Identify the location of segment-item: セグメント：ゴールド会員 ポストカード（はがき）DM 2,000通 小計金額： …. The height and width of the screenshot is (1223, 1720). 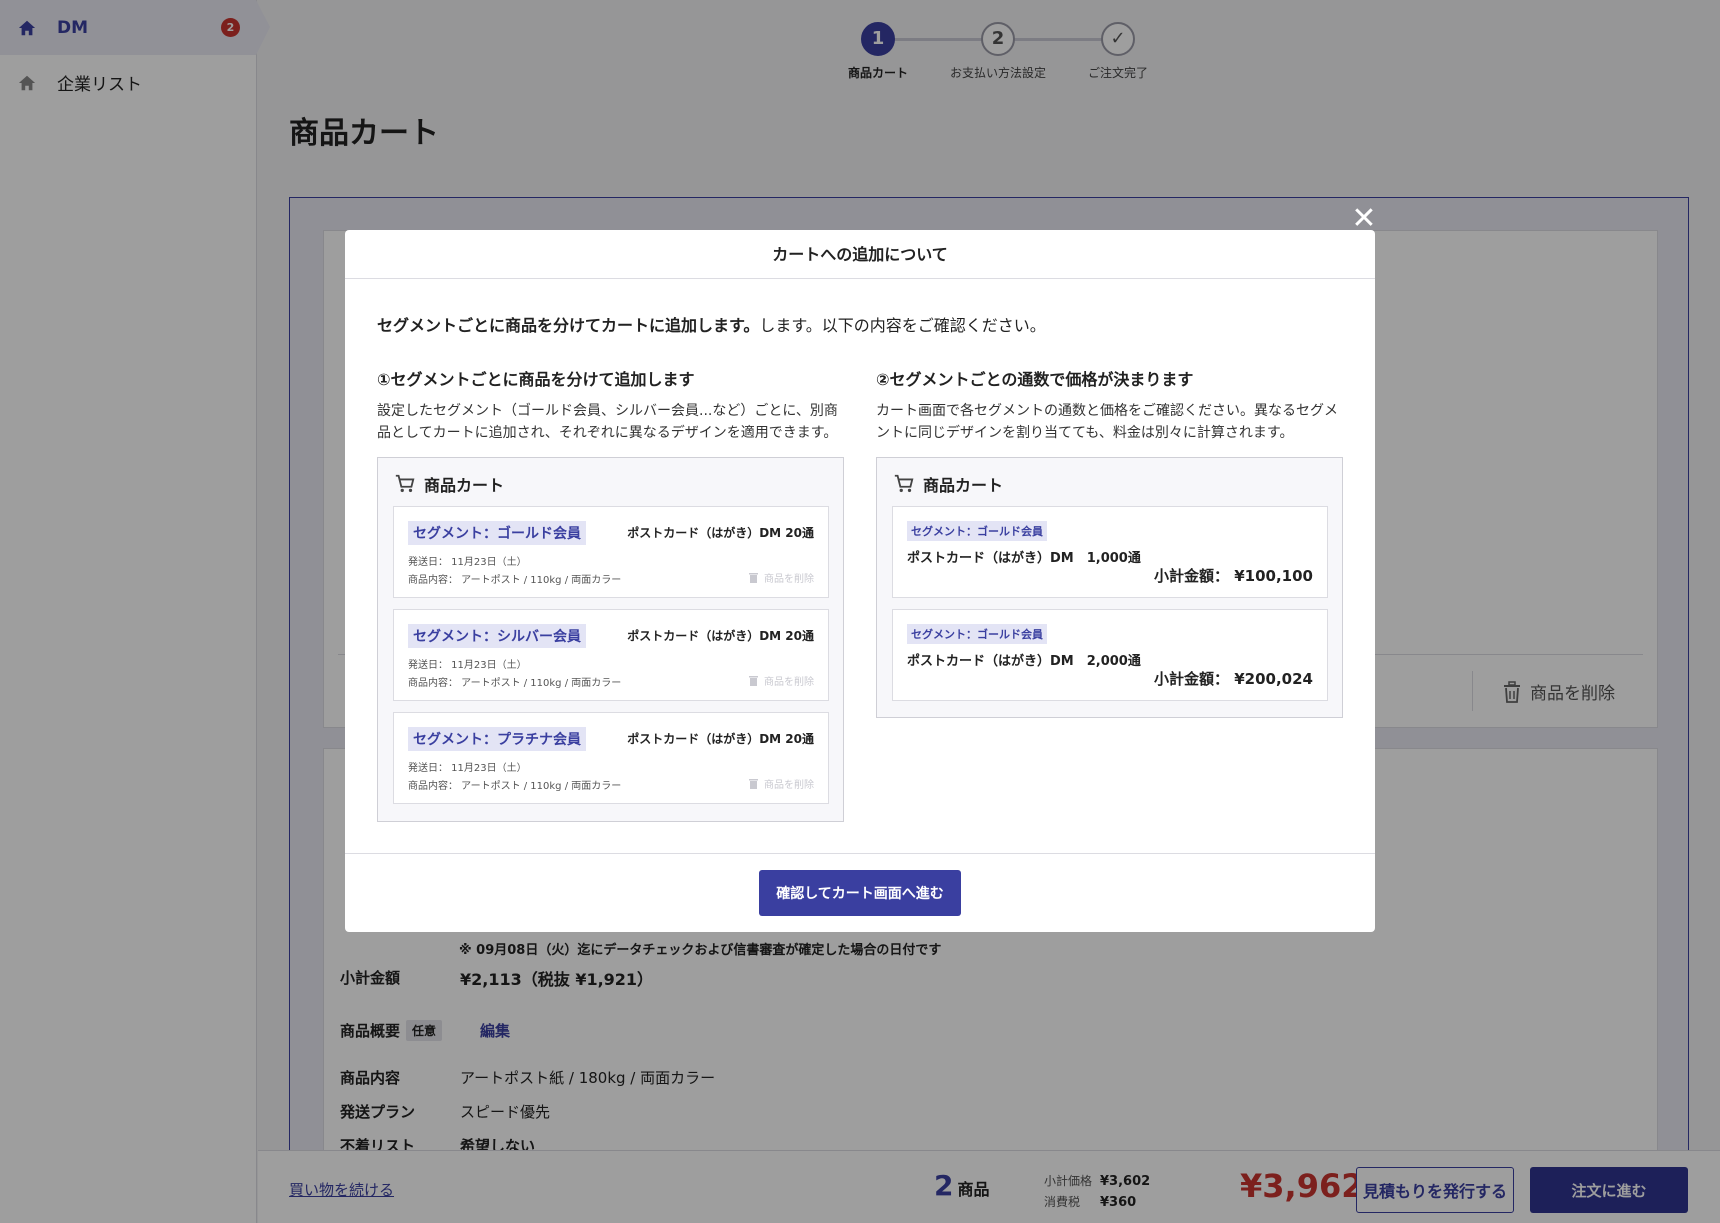
(1110, 655).